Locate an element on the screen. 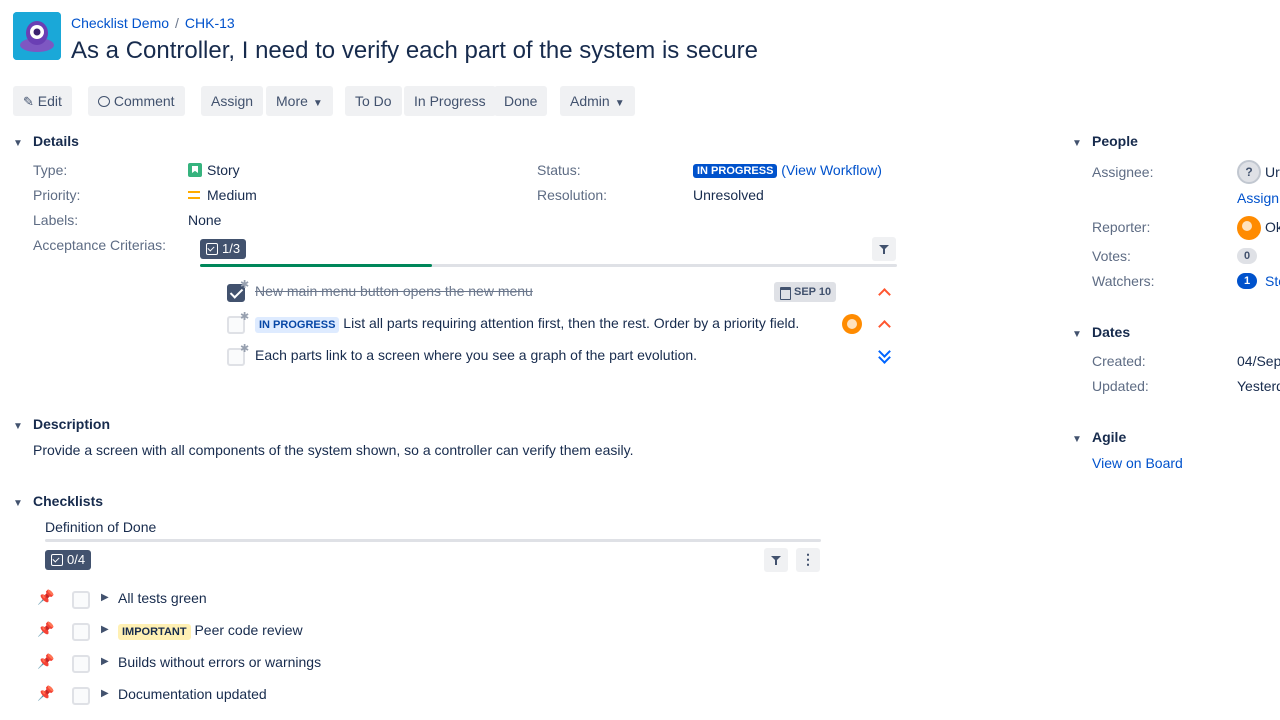 This screenshot has height=720, width=1280. item-status-lozenge: IN PROGRESS is located at coordinates (297, 325).